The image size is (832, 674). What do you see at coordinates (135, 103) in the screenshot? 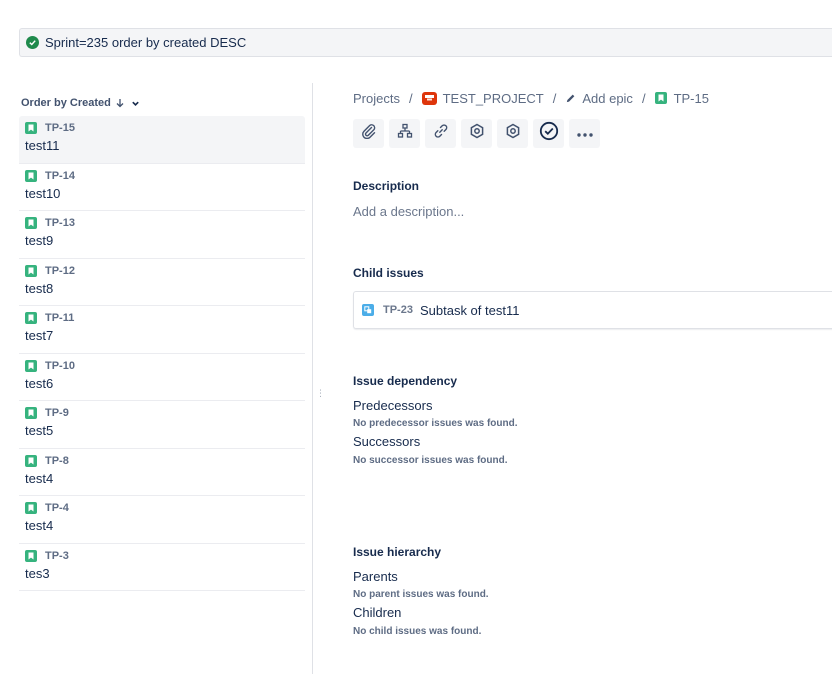
I see `chevron-down-icon` at bounding box center [135, 103].